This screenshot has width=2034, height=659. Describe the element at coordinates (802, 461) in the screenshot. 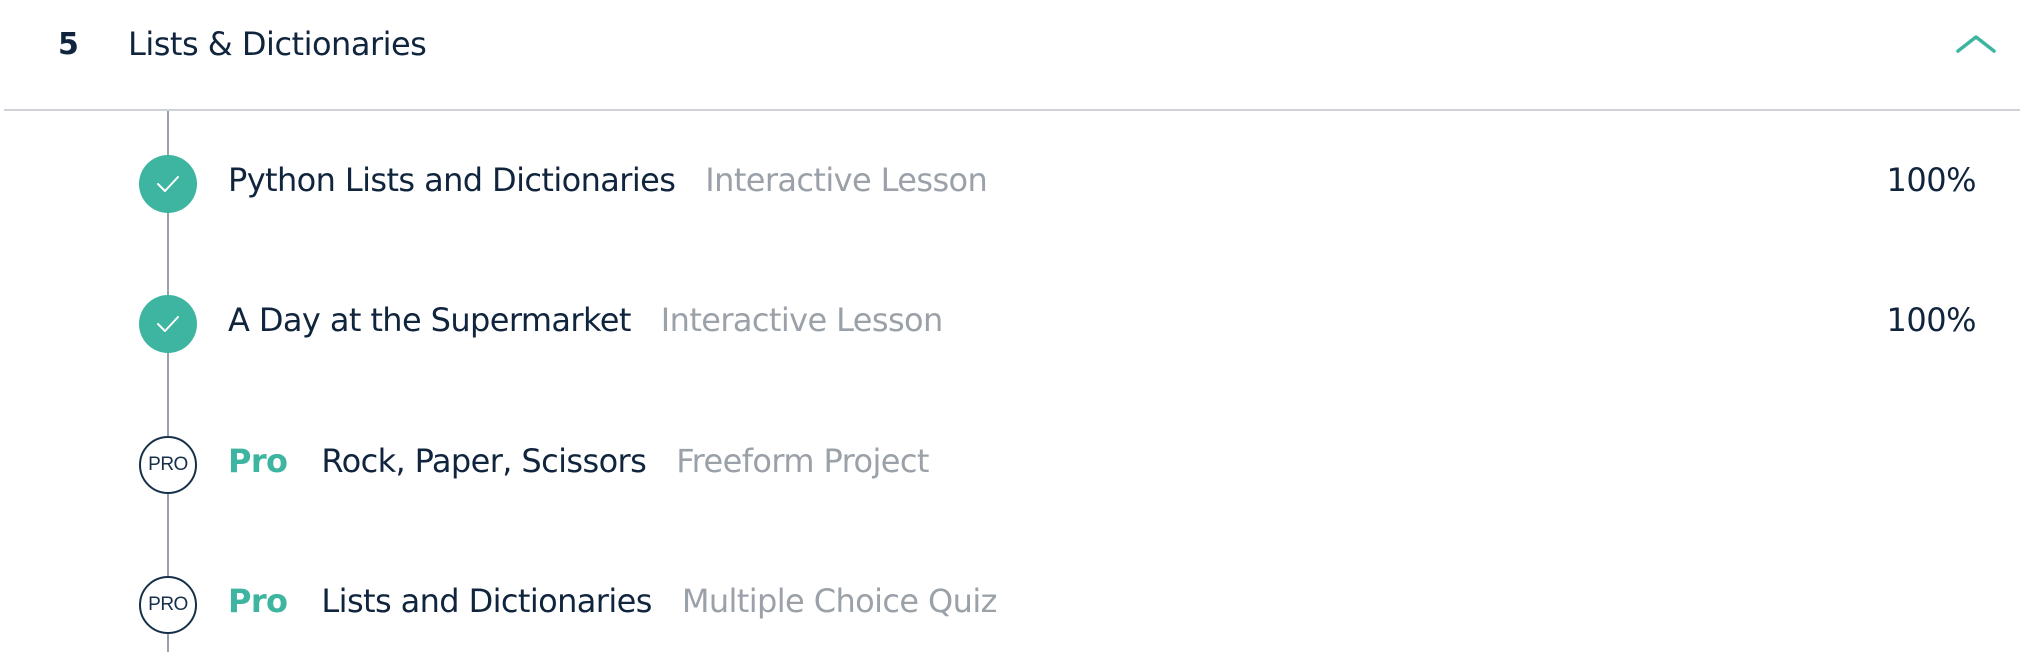

I see `lesson-type: Freeform Project` at that location.